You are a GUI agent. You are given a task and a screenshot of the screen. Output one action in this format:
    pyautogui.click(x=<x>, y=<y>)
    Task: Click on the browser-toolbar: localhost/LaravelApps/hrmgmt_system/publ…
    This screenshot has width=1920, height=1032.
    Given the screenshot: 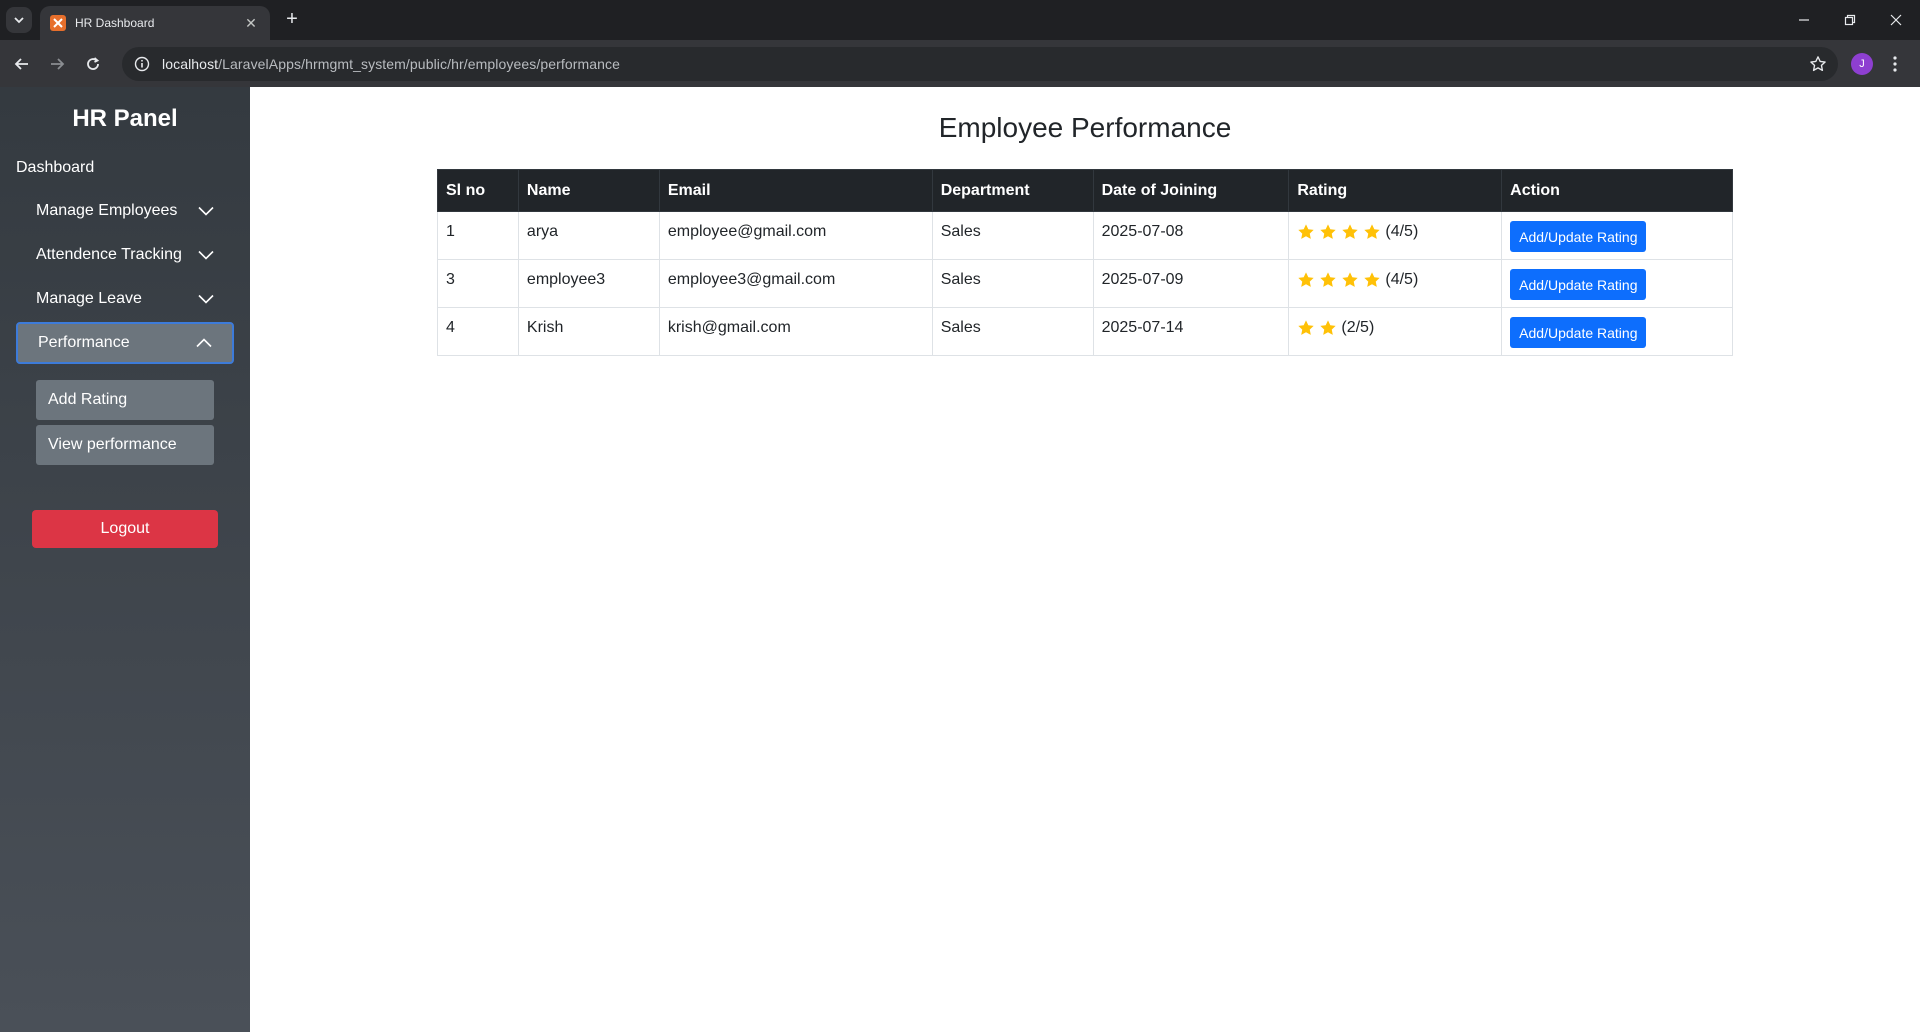 What is the action you would take?
    pyautogui.click(x=960, y=63)
    